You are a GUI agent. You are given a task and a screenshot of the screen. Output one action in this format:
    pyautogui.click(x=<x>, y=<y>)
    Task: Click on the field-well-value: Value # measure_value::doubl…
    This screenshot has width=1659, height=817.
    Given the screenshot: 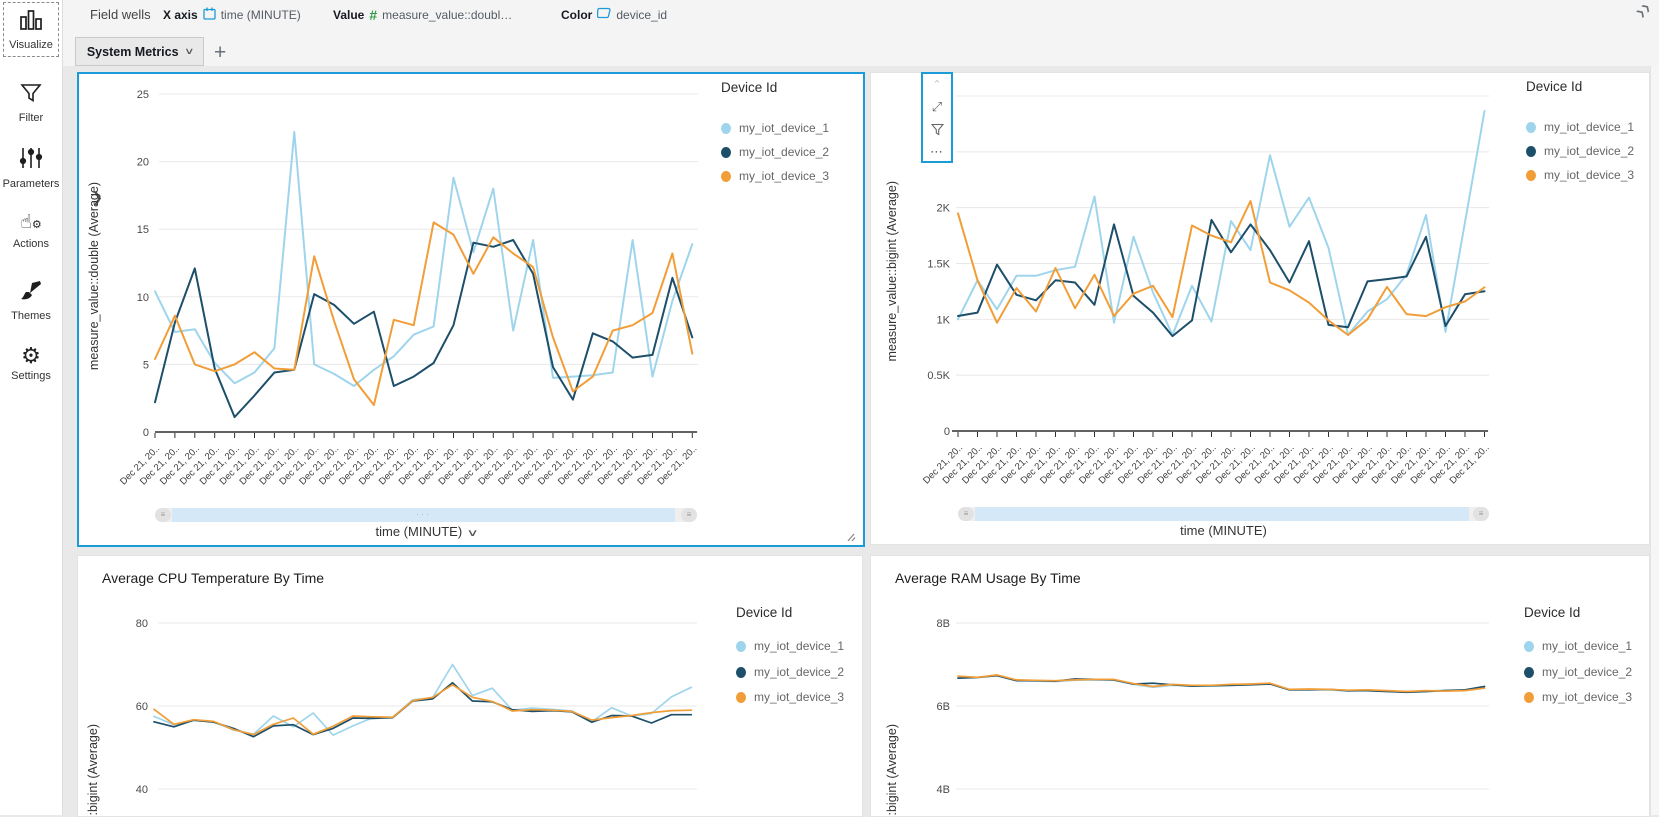 What is the action you would take?
    pyautogui.click(x=422, y=15)
    